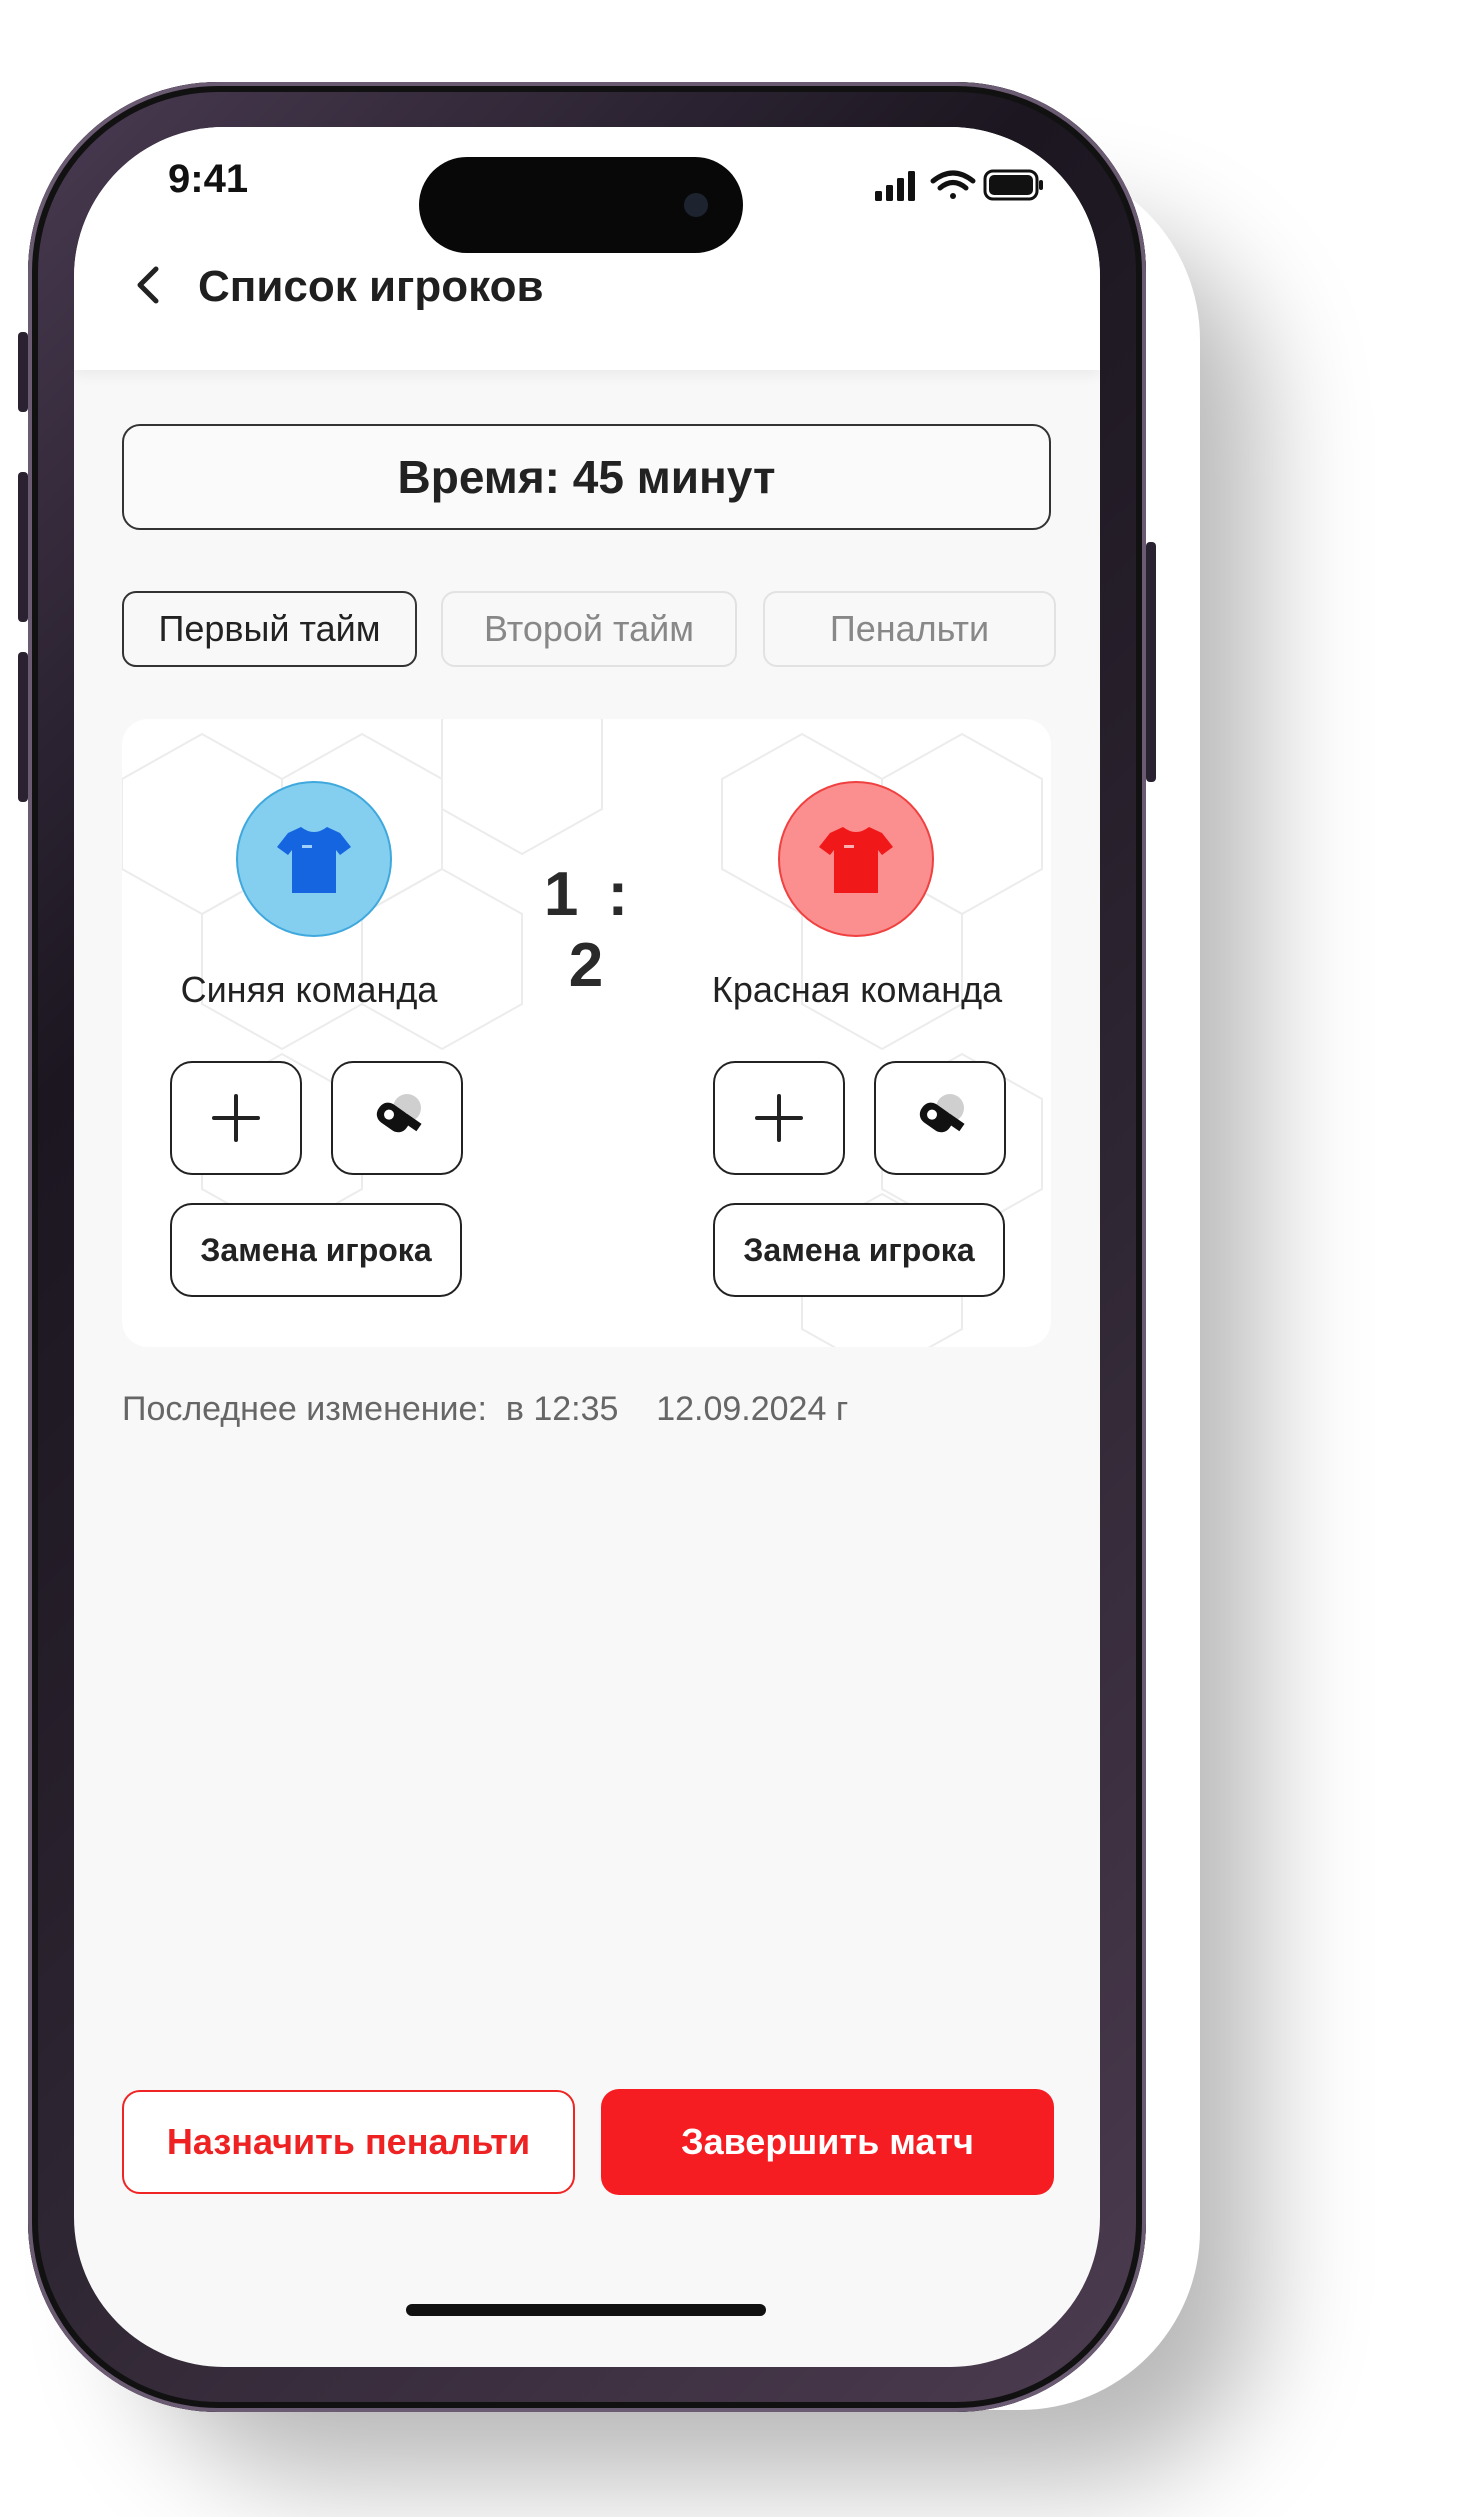  I want to click on status-icons, so click(959, 185).